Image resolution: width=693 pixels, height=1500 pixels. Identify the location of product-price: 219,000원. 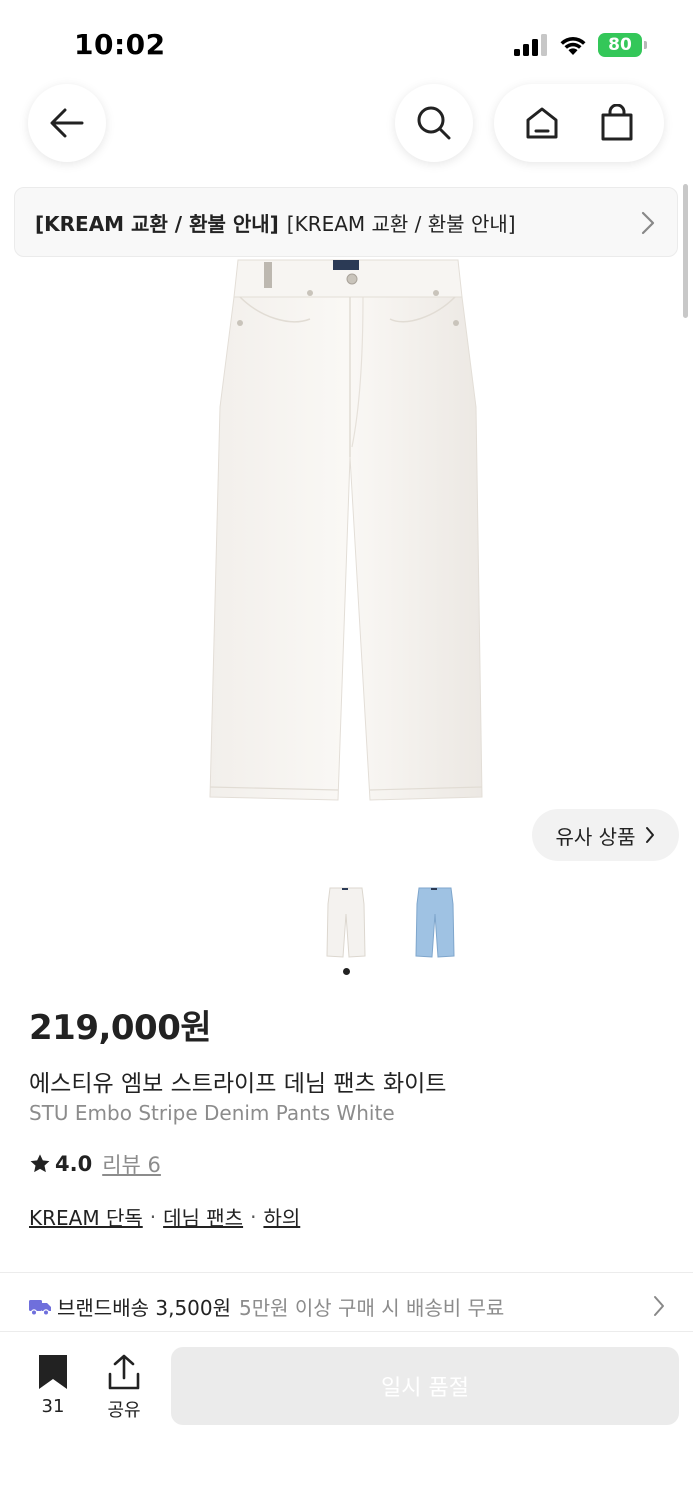
(120, 1028).